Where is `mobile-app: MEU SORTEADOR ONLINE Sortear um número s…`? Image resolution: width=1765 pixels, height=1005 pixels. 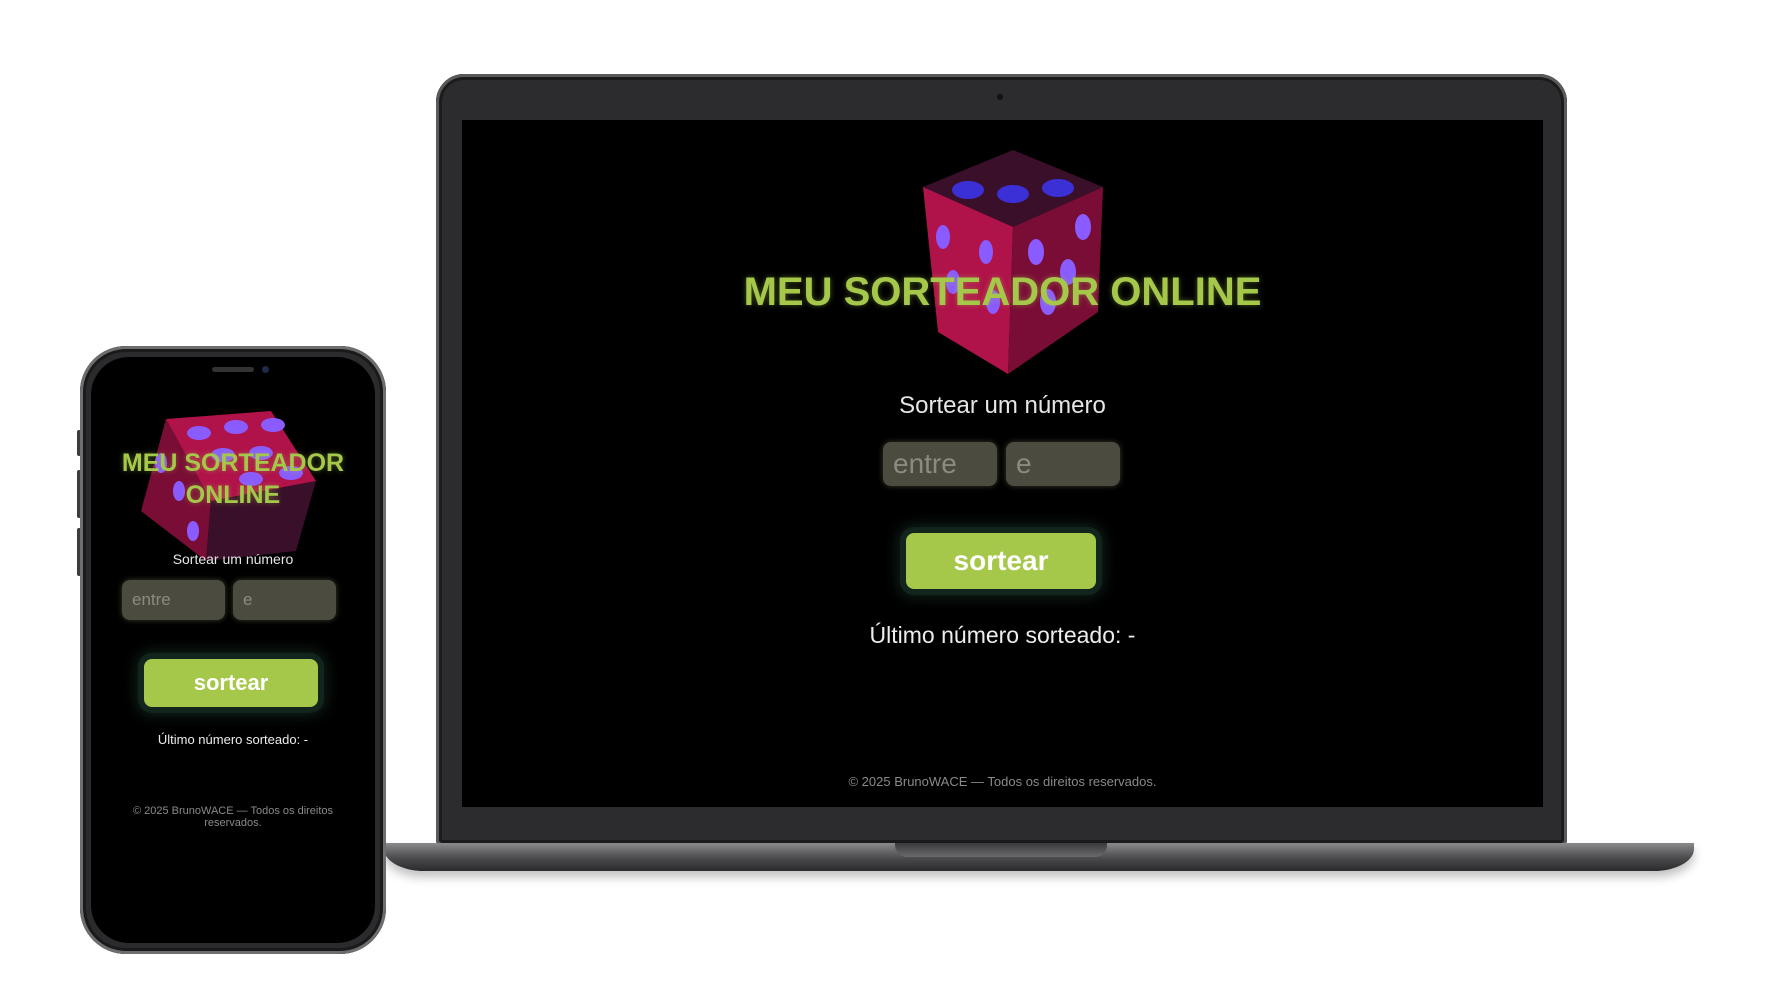
mobile-app: MEU SORTEADOR ONLINE Sortear um número s… is located at coordinates (233, 650).